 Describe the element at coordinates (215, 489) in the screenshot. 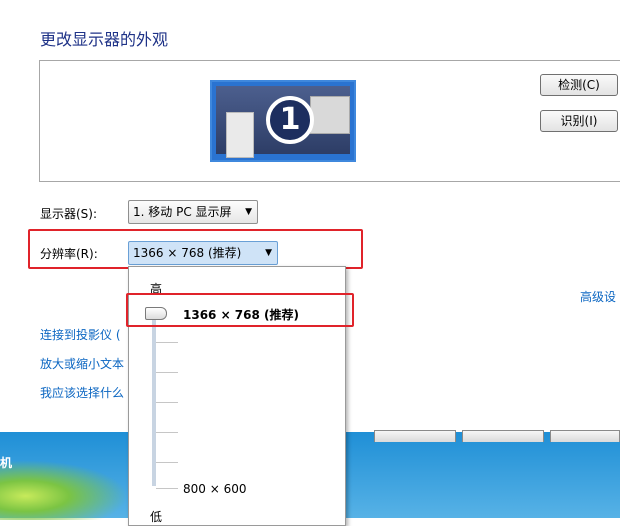

I see `slider-min-value: 800 × 600` at that location.